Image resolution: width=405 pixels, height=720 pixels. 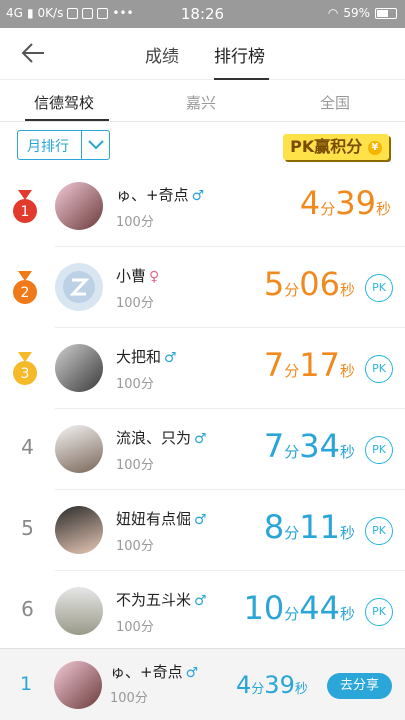 What do you see at coordinates (154, 277) in the screenshot?
I see `female-icon: ♀` at bounding box center [154, 277].